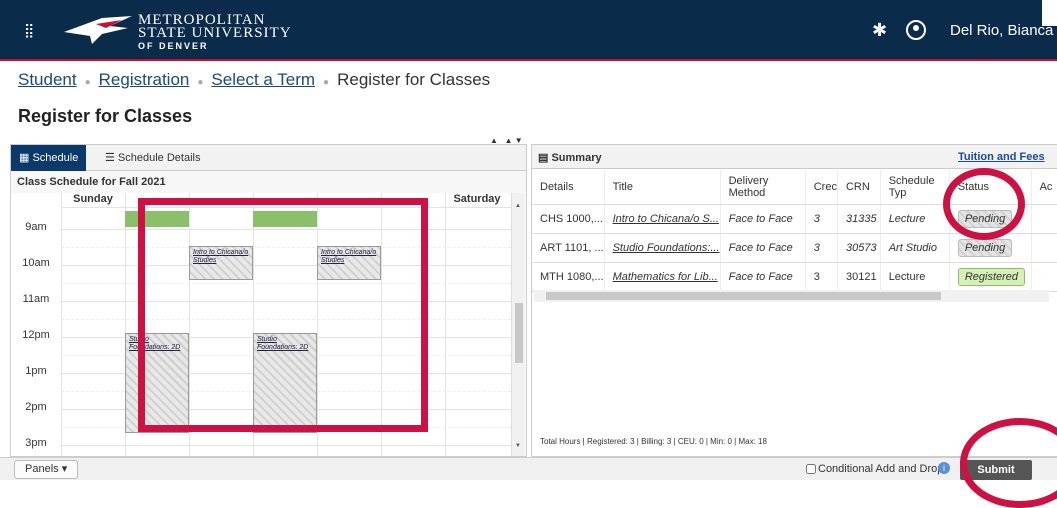 This screenshot has height=508, width=1057. Describe the element at coordinates (984, 204) in the screenshot. I see `highlight-circle-annotation` at that location.